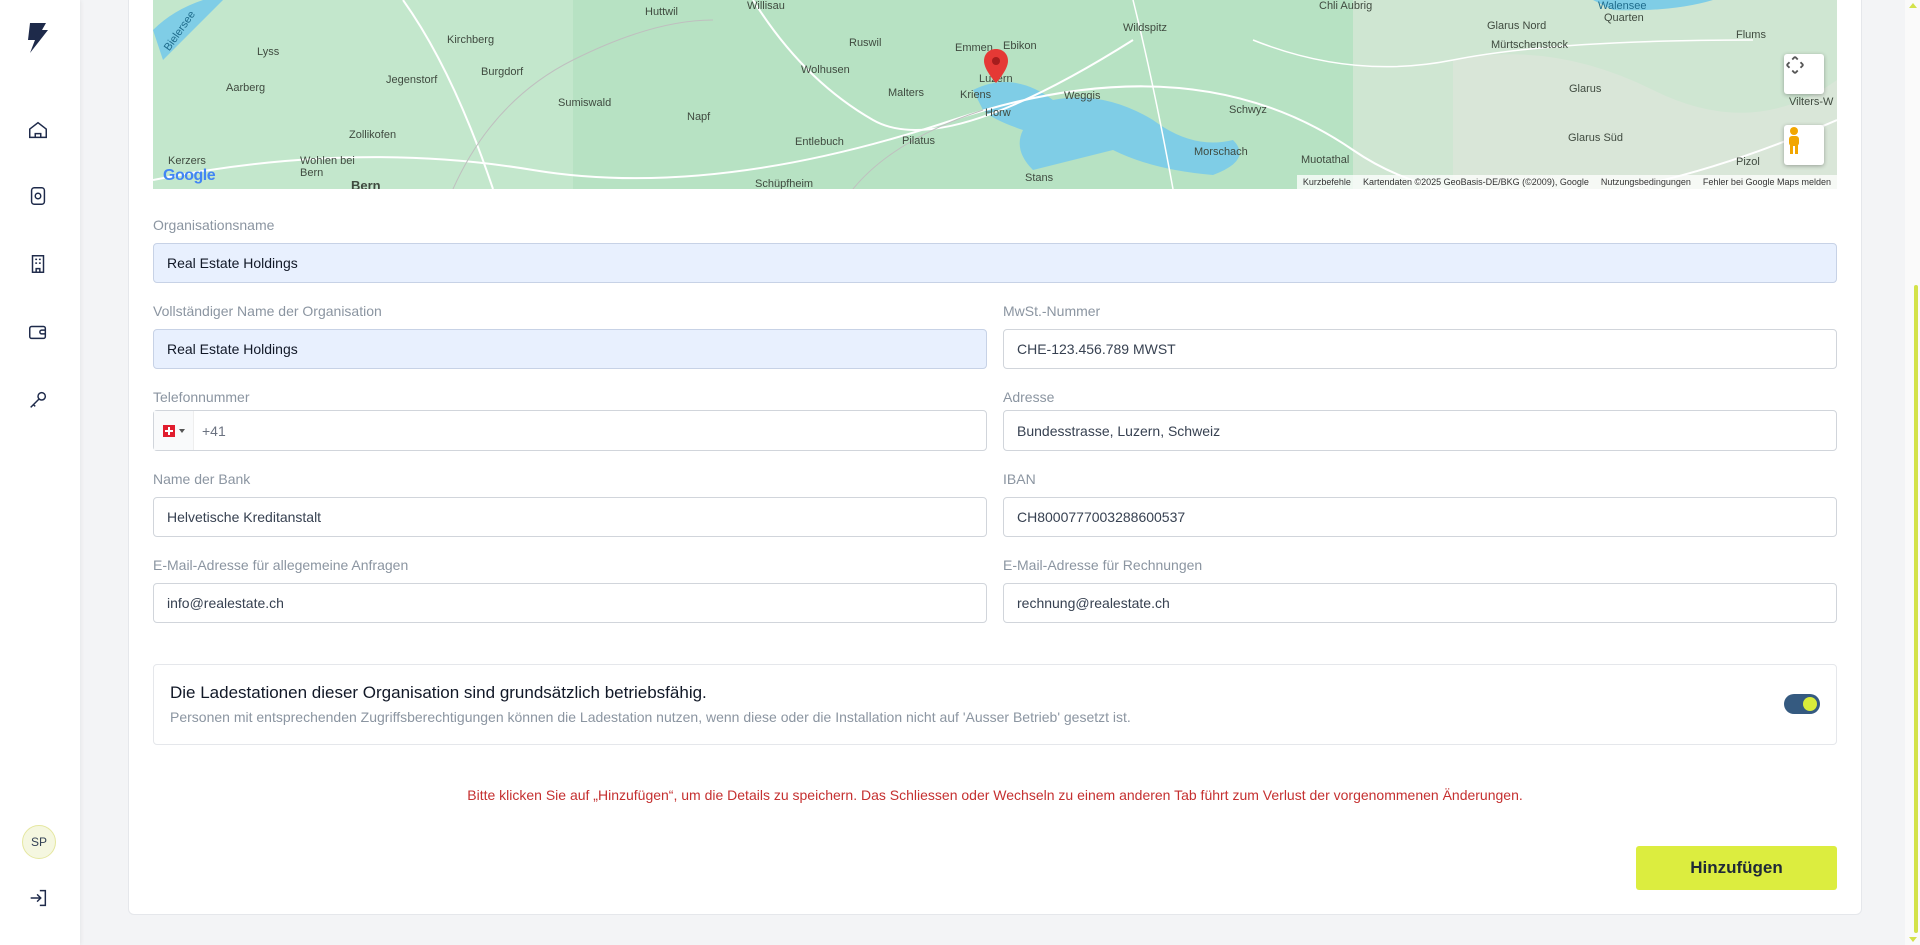 Image resolution: width=1920 pixels, height=945 pixels. What do you see at coordinates (1248, 110) in the screenshot?
I see `map-label: Schwyz` at bounding box center [1248, 110].